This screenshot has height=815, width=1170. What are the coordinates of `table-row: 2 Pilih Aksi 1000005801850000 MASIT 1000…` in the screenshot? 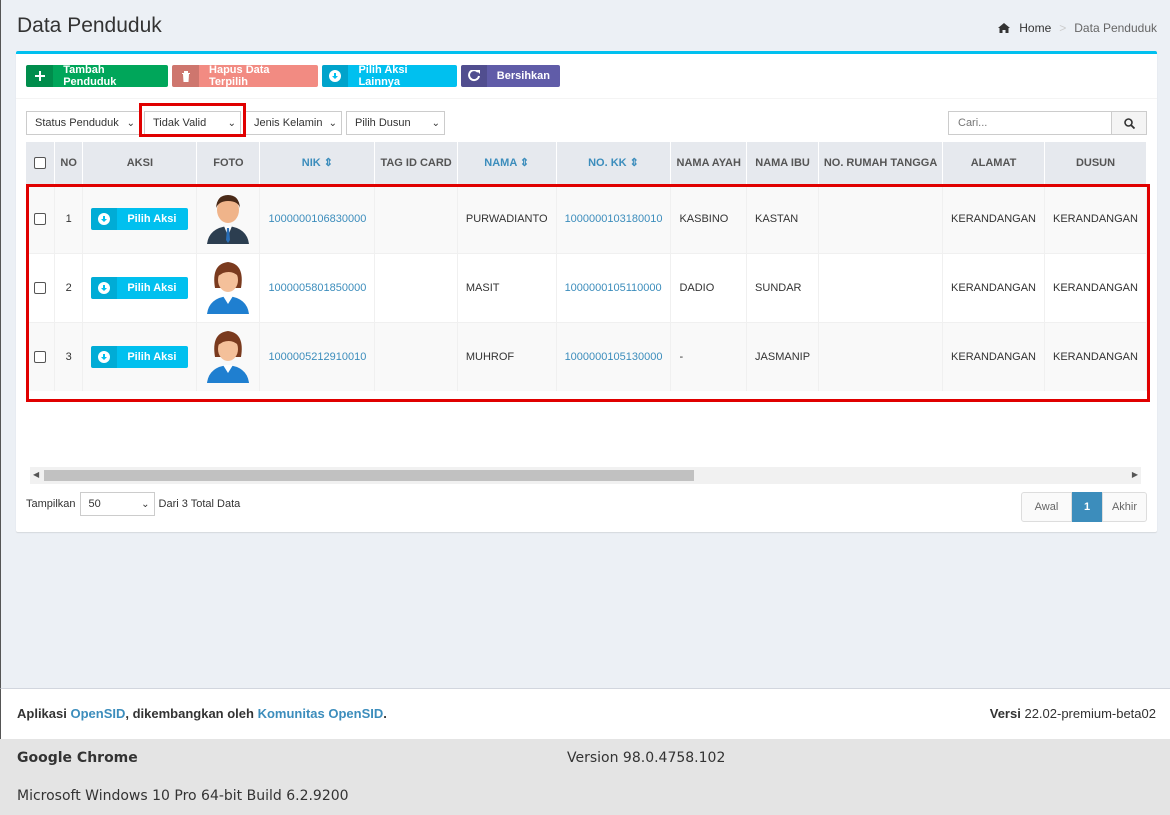 It's located at (586, 287).